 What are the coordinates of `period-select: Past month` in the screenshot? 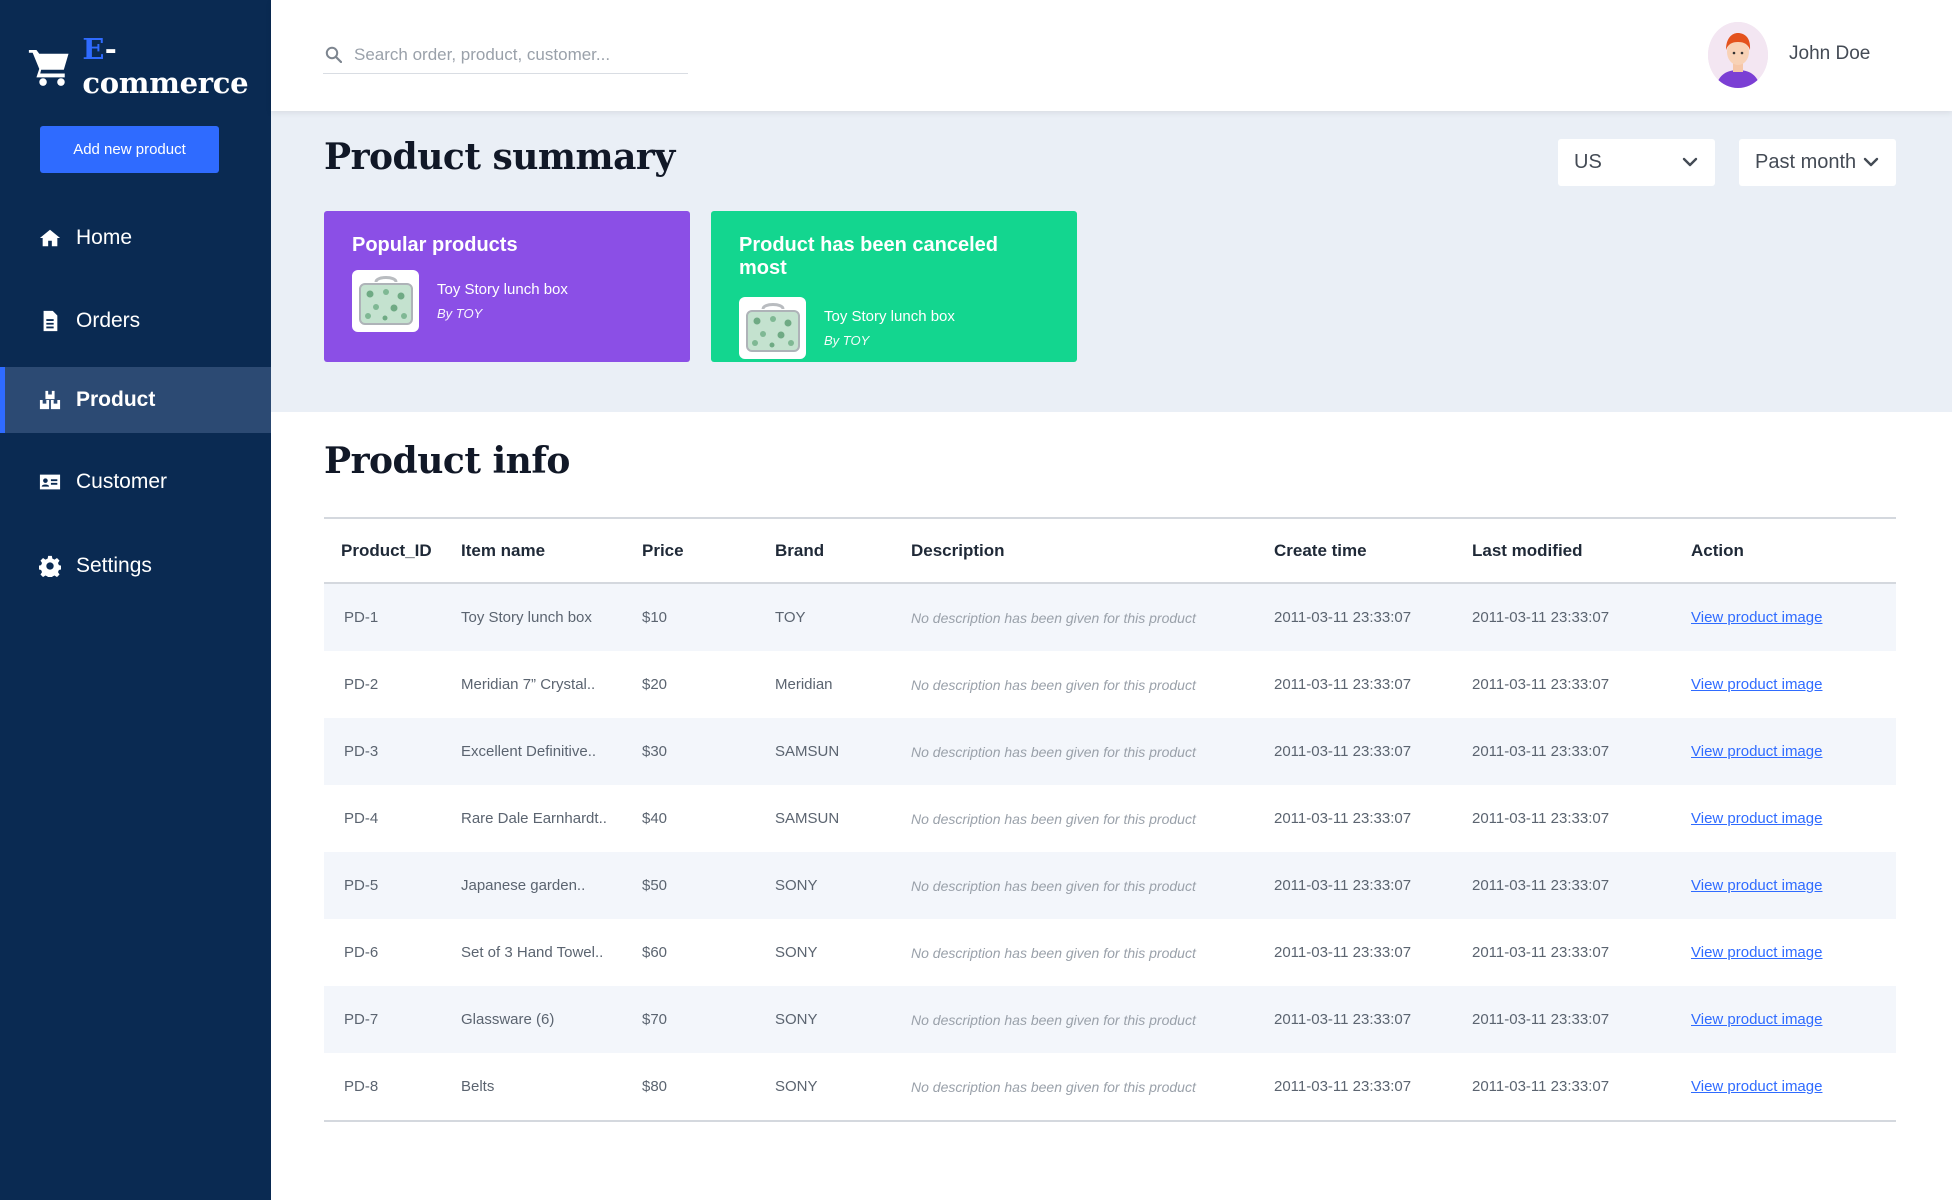 It's located at (1817, 162).